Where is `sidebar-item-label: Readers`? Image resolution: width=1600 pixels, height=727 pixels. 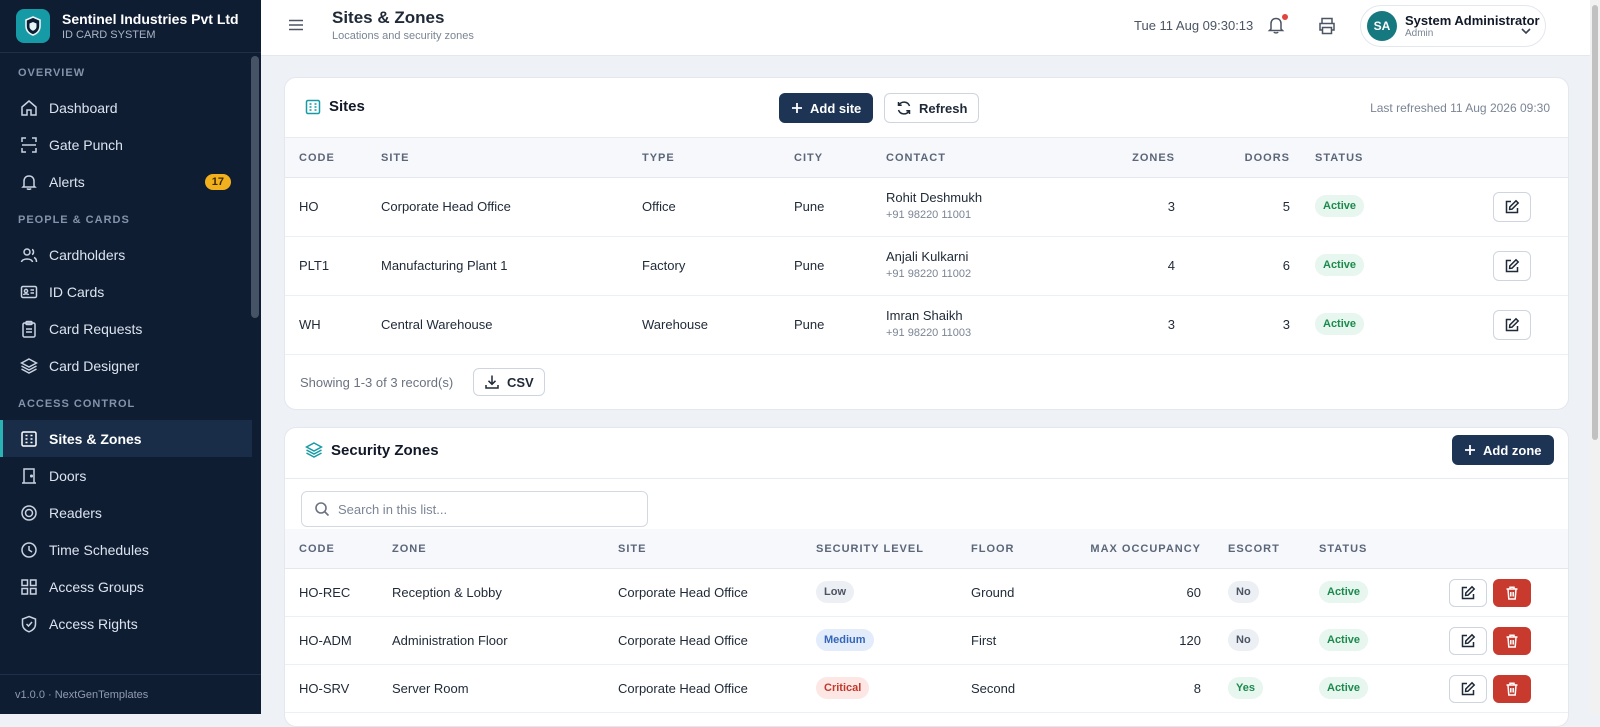 sidebar-item-label: Readers is located at coordinates (75, 512).